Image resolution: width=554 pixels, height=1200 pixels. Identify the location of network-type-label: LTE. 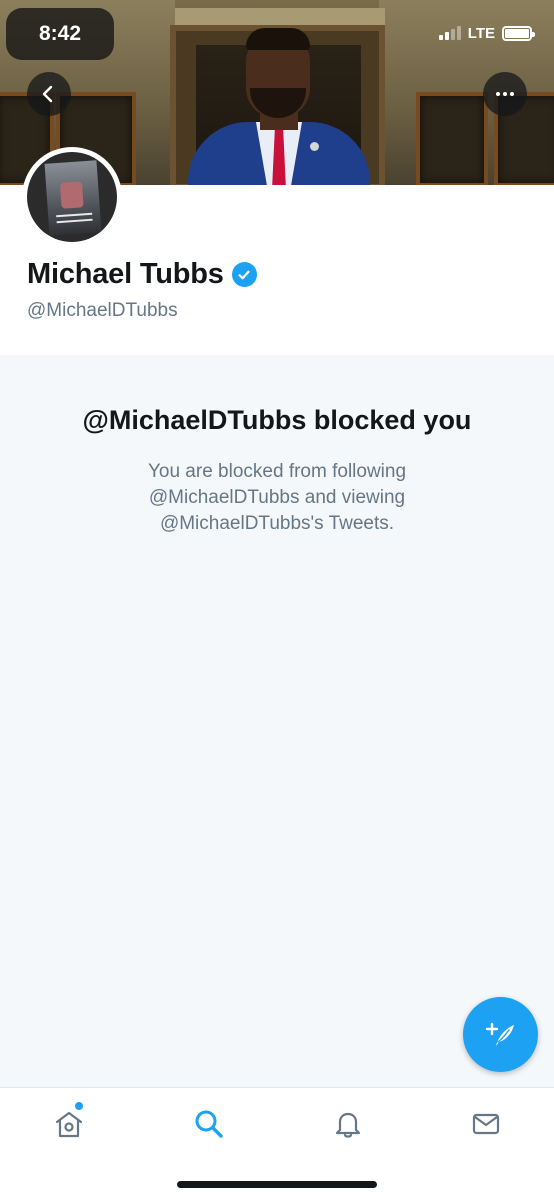
(481, 33).